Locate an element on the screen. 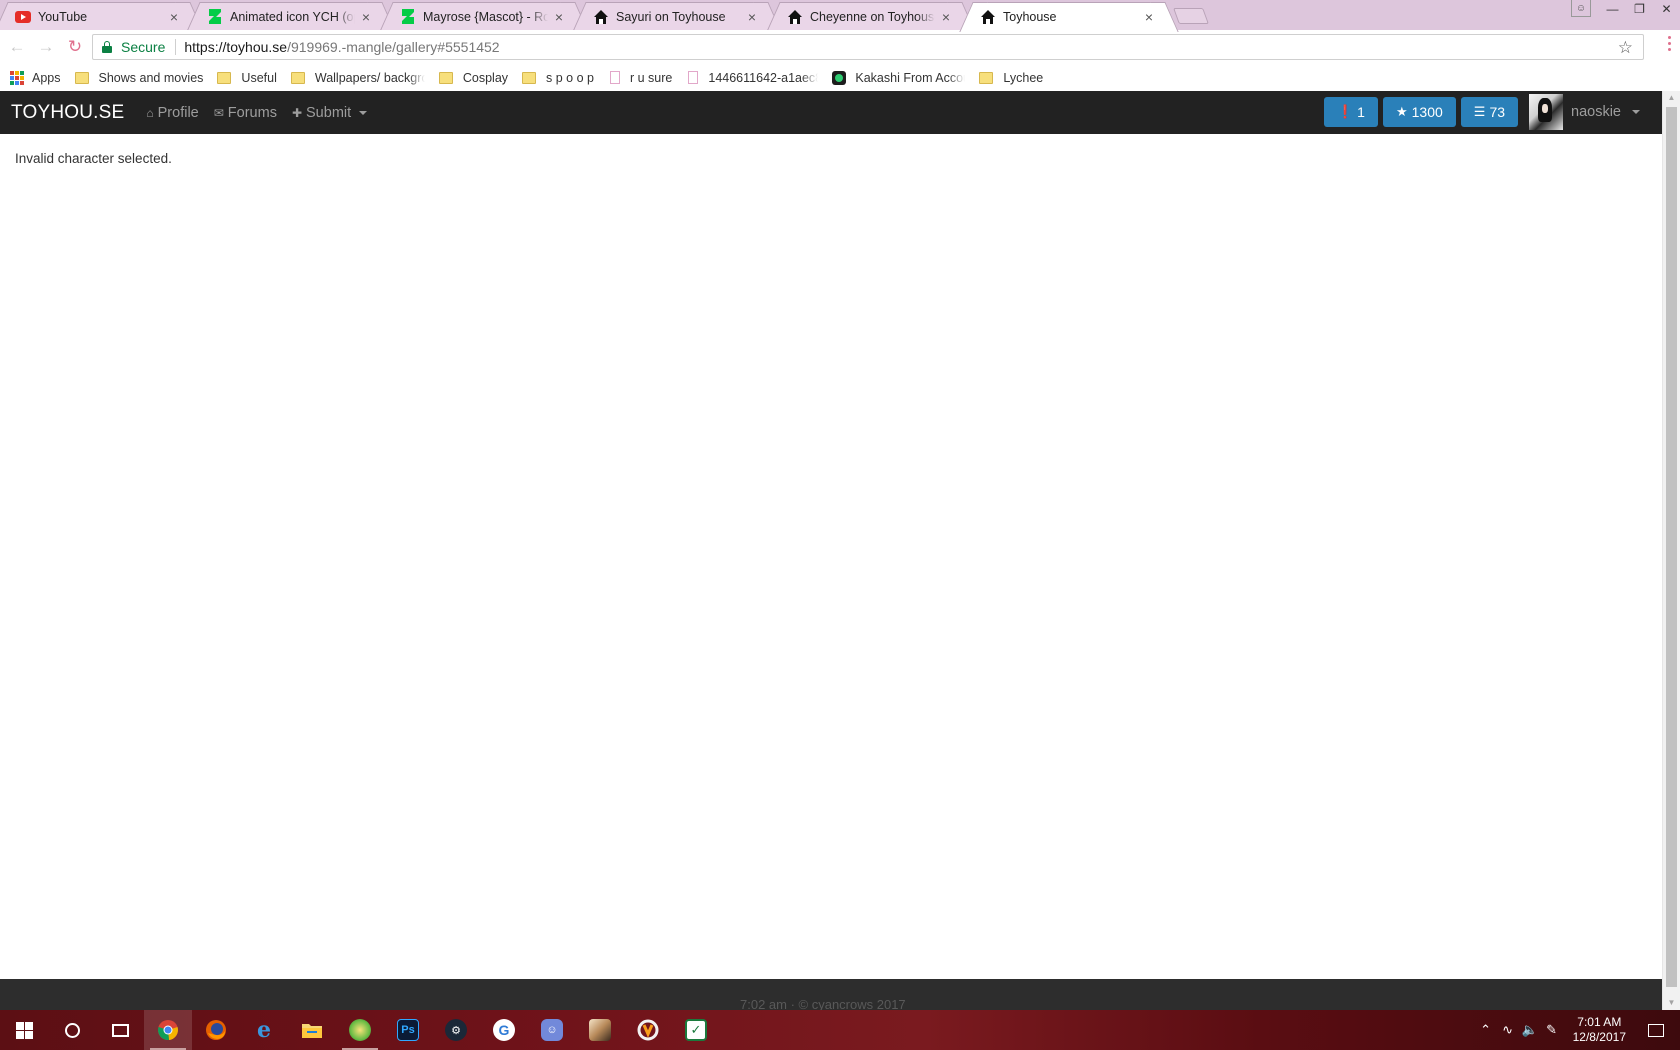 The width and height of the screenshot is (1680, 1050). browser-menu-icon is located at coordinates (1670, 43).